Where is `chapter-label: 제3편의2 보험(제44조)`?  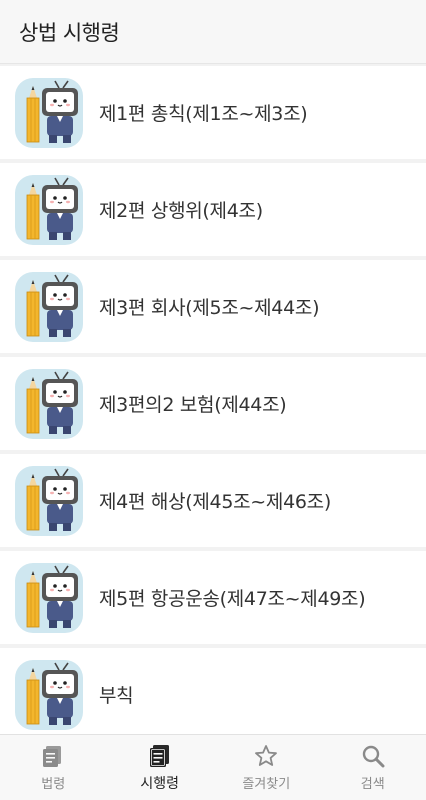
chapter-label: 제3편의2 보험(제44조) is located at coordinates (193, 405).